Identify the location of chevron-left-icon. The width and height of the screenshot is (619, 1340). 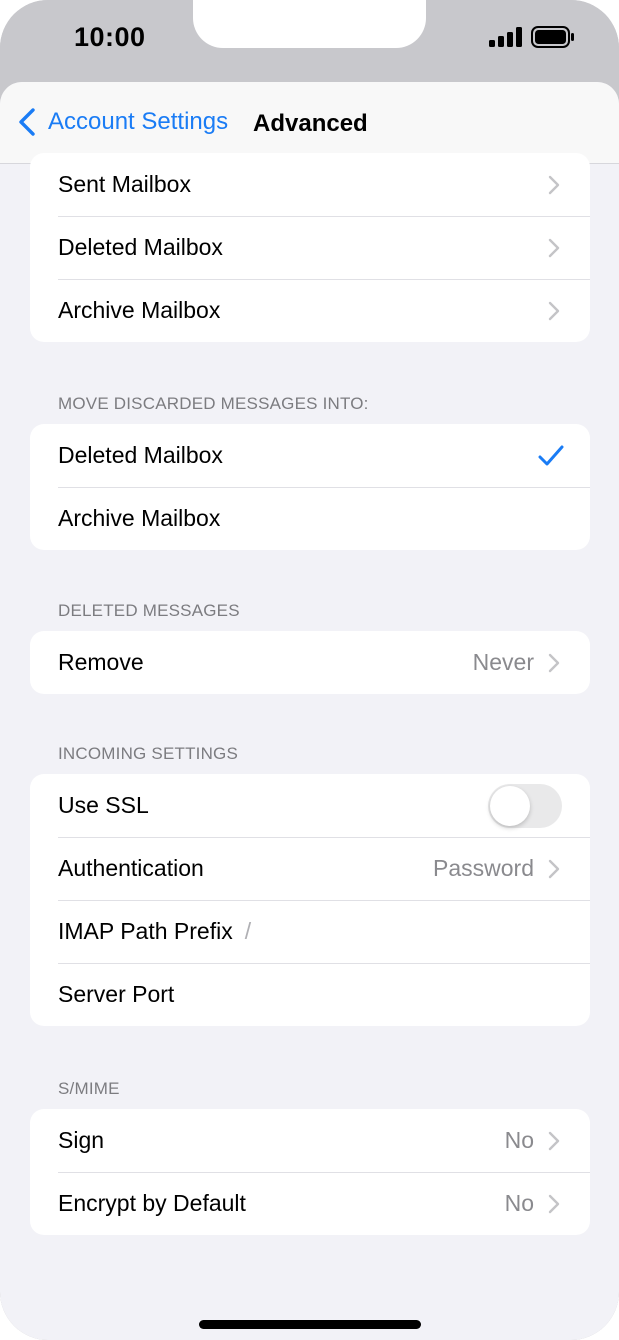
(27, 122).